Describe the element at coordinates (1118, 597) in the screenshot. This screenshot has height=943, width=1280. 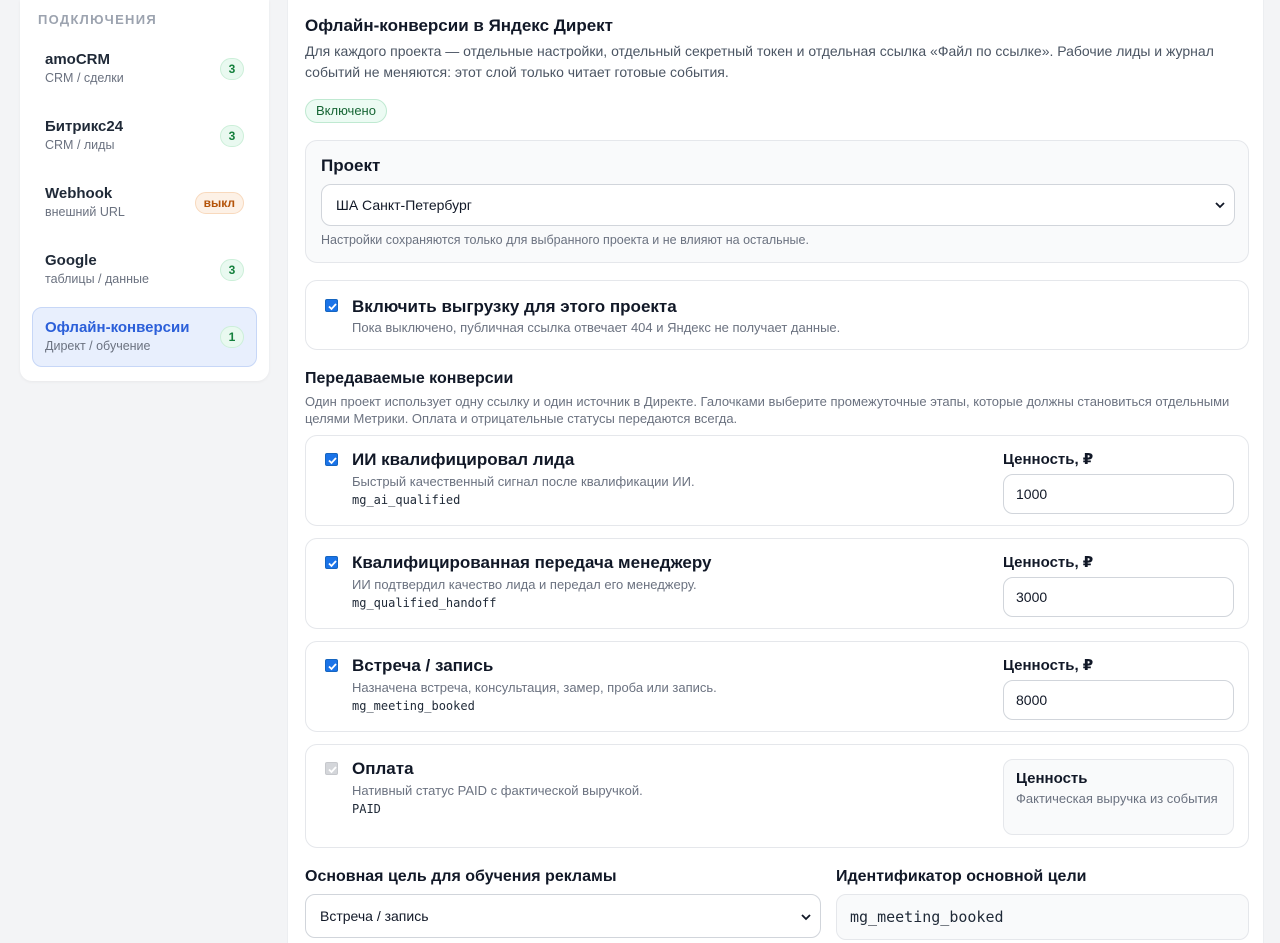
I see `value-input: 3000` at that location.